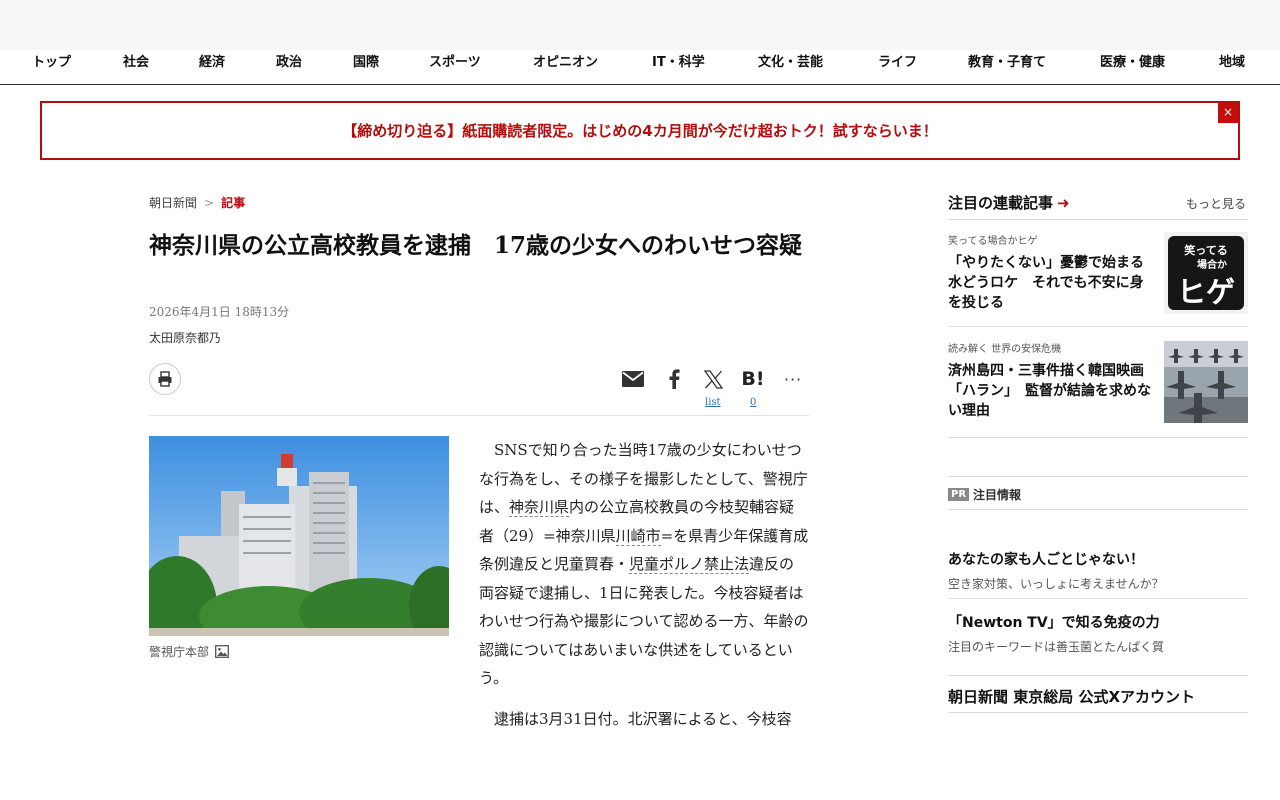  I want to click on keyword-kawasaki: 川崎市, so click(638, 536).